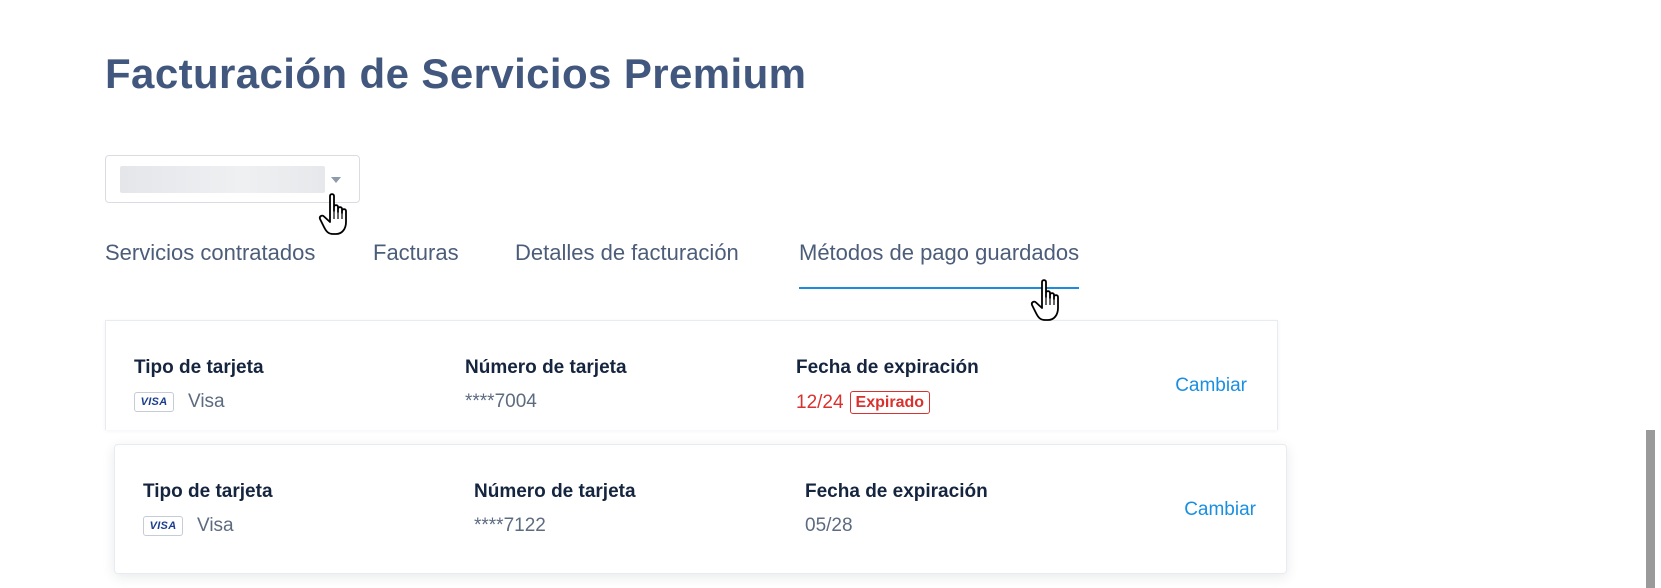 Image resolution: width=1661 pixels, height=588 pixels. What do you see at coordinates (510, 525) in the screenshot?
I see `card-number: ****7122` at bounding box center [510, 525].